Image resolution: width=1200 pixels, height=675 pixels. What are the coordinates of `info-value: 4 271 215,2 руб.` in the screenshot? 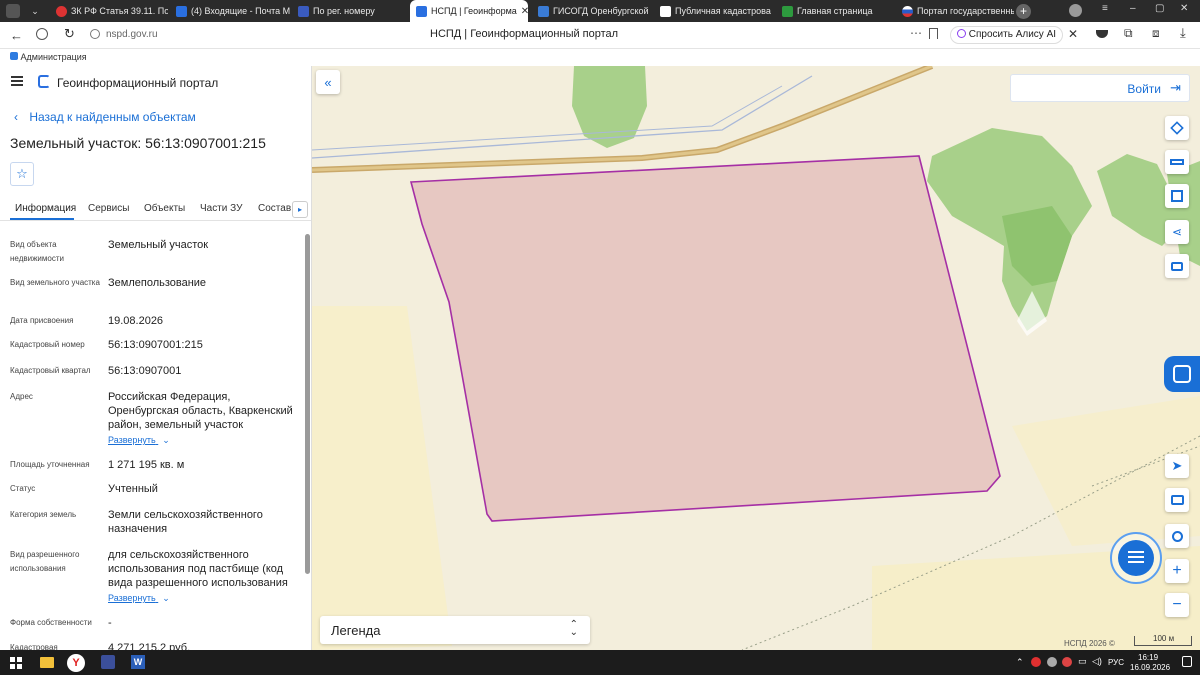 It's located at (149, 646).